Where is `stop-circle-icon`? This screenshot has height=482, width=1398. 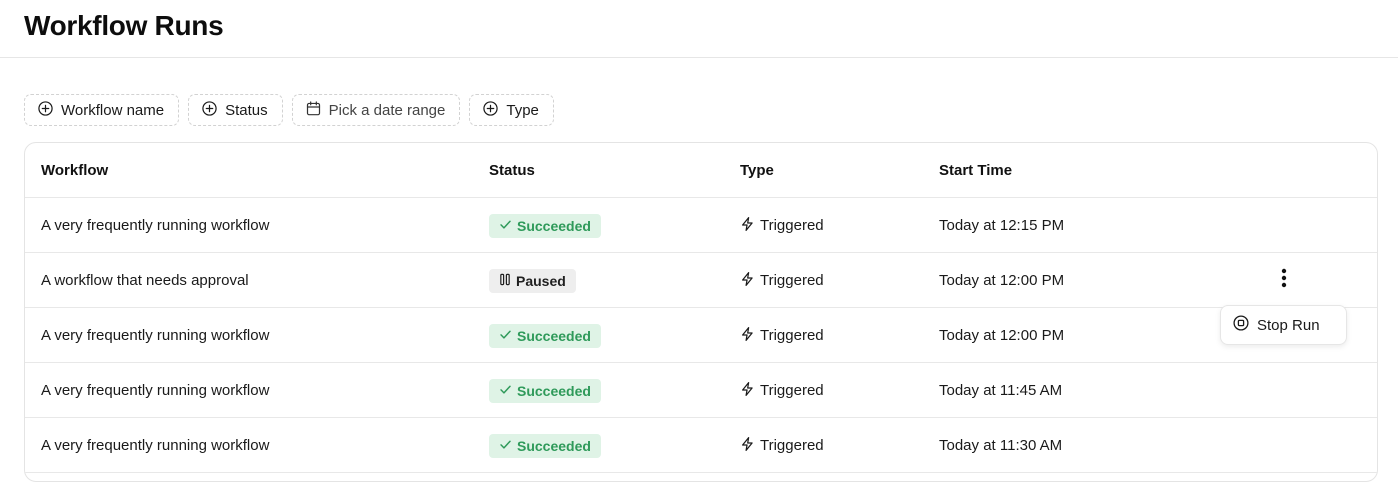
stop-circle-icon is located at coordinates (1241, 325).